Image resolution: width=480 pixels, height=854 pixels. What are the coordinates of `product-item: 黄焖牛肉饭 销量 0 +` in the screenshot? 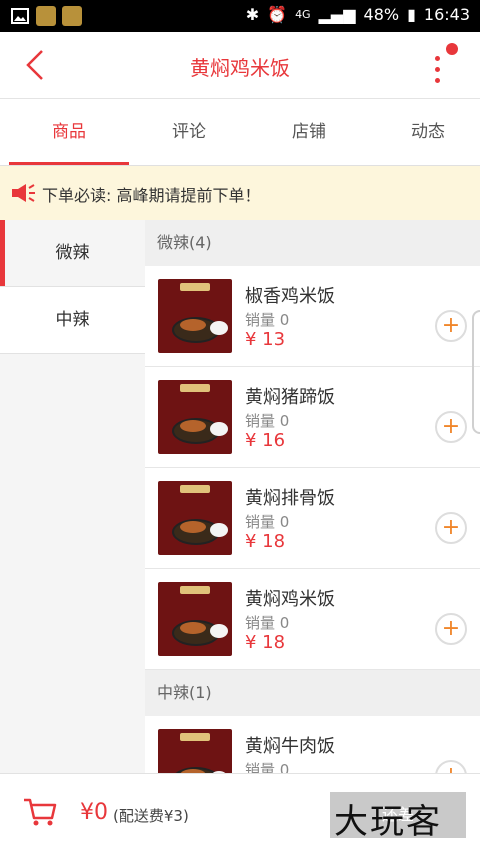 It's located at (312, 744).